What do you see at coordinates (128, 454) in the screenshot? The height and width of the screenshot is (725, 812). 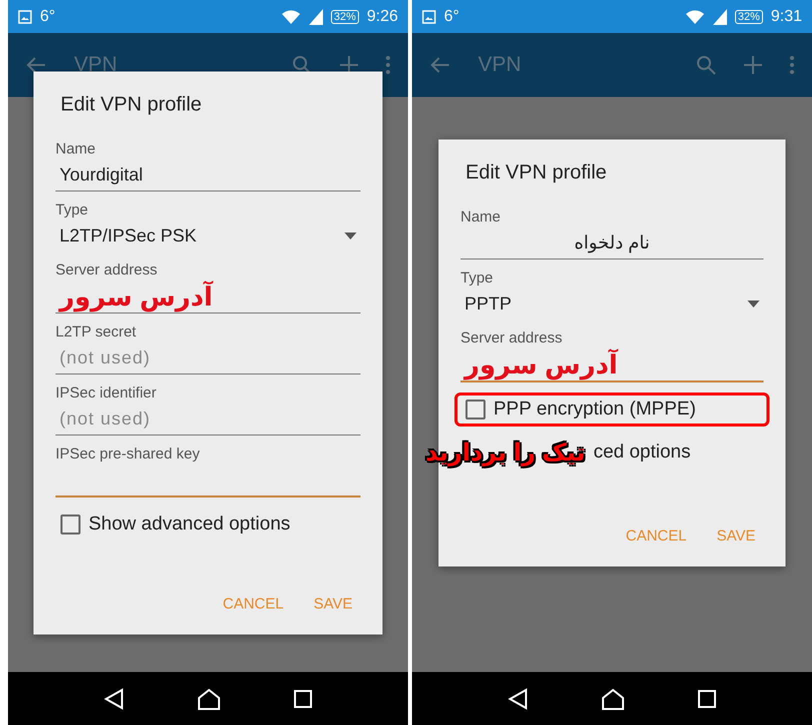 I see `field-label: IPSec pre-shared key` at bounding box center [128, 454].